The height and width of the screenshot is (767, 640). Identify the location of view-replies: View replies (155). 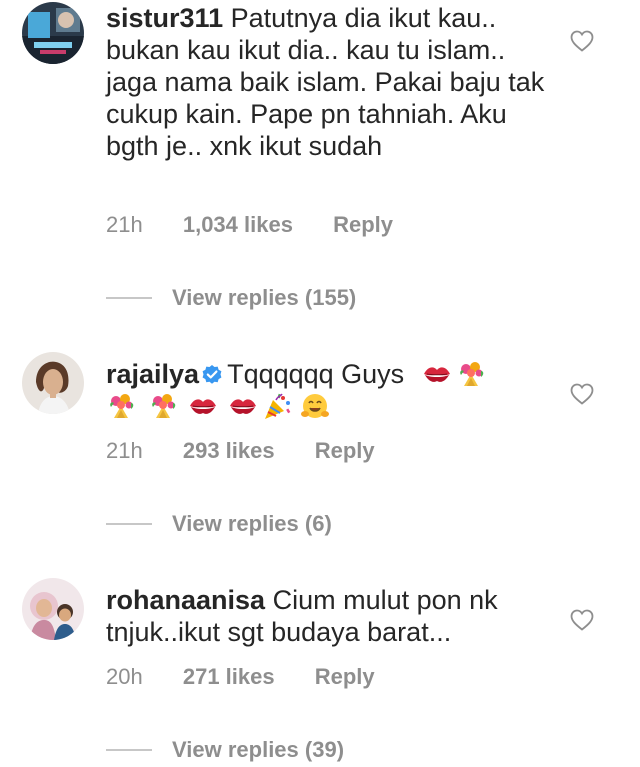
(231, 298).